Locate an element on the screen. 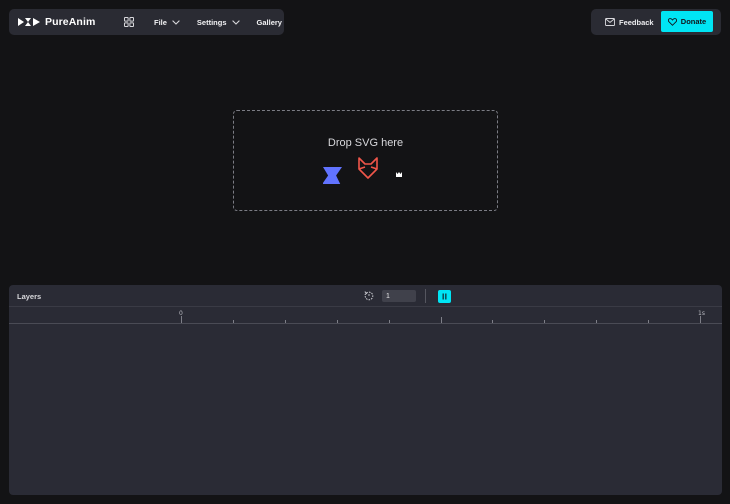 This screenshot has height=504, width=730. drop-zone-label: Drop SVG here is located at coordinates (365, 143).